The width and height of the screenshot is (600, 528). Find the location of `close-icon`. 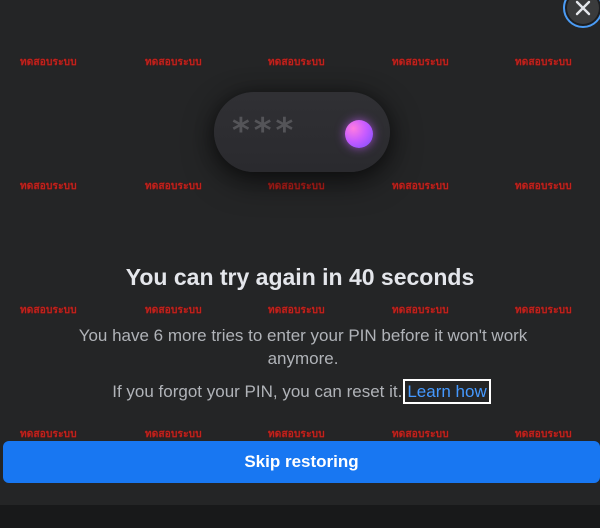

close-icon is located at coordinates (583, 8).